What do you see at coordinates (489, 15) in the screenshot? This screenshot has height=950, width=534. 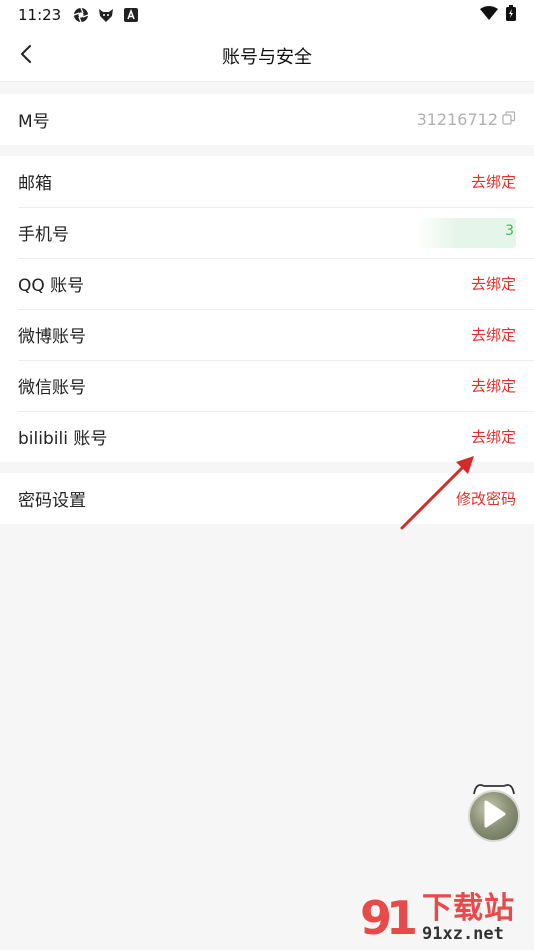 I see `wifi-icon` at bounding box center [489, 15].